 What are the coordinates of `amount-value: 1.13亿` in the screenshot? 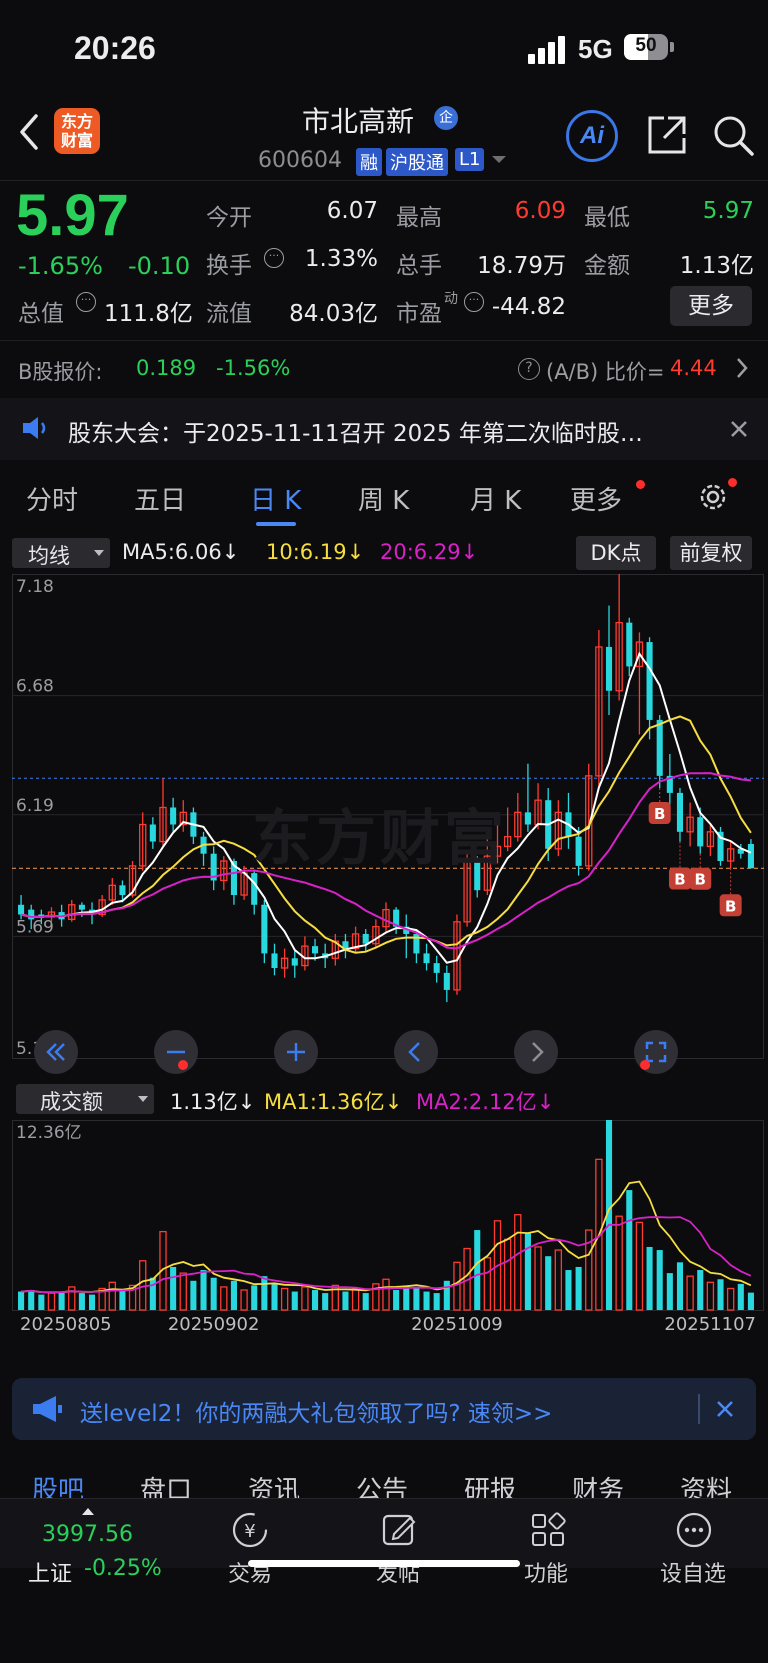 It's located at (716, 266).